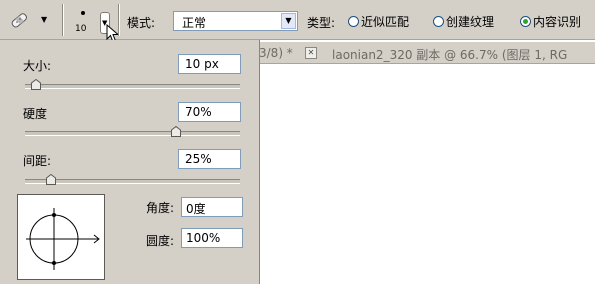 Image resolution: width=595 pixels, height=284 pixels. What do you see at coordinates (160, 241) in the screenshot?
I see `roundness-label: 圆度:` at bounding box center [160, 241].